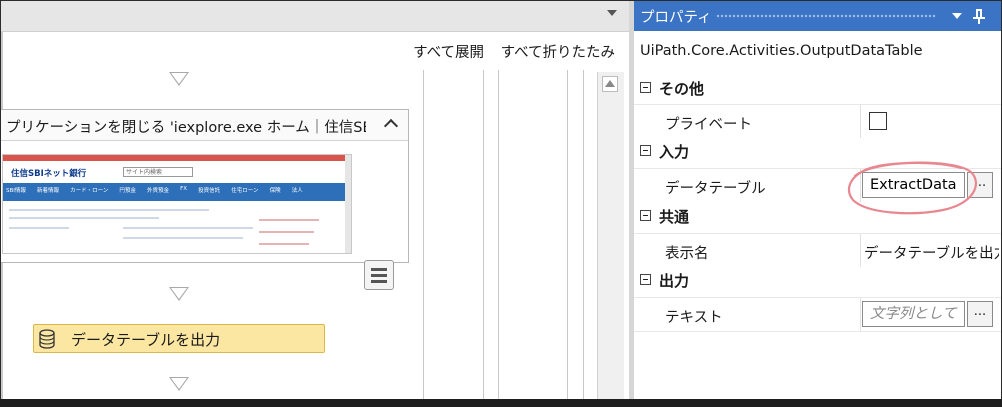  I want to click on bank-logo: 住信SBIネット銀行, so click(49, 174).